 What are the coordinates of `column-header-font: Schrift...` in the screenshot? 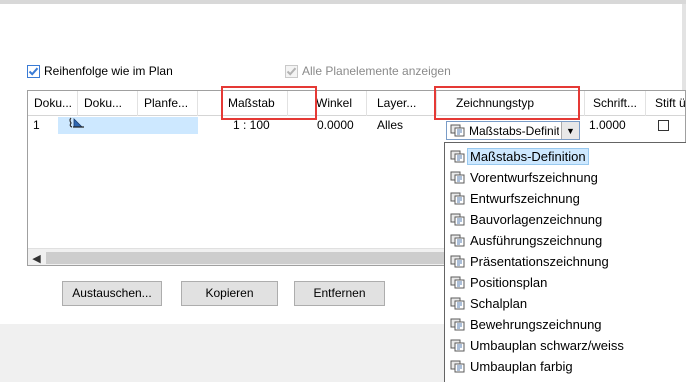 It's located at (615, 103).